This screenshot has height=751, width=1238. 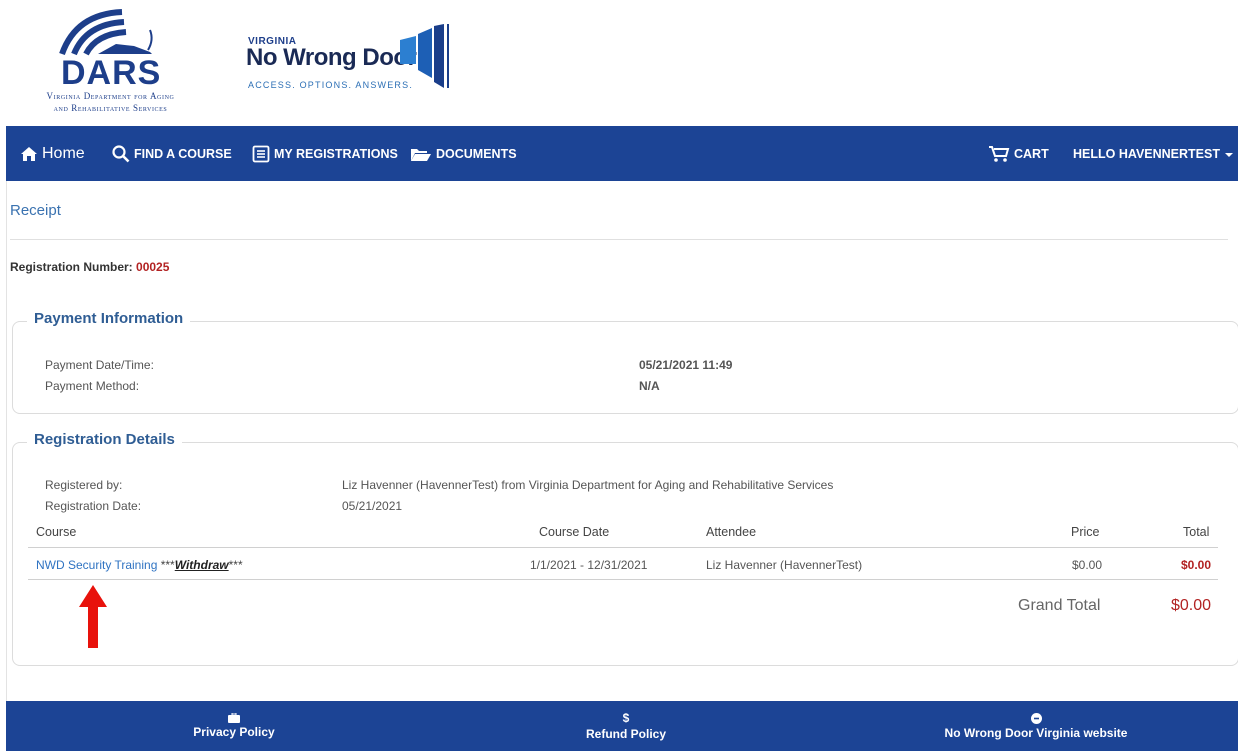 What do you see at coordinates (111, 73) in the screenshot?
I see `dars-wordmark: DARS` at bounding box center [111, 73].